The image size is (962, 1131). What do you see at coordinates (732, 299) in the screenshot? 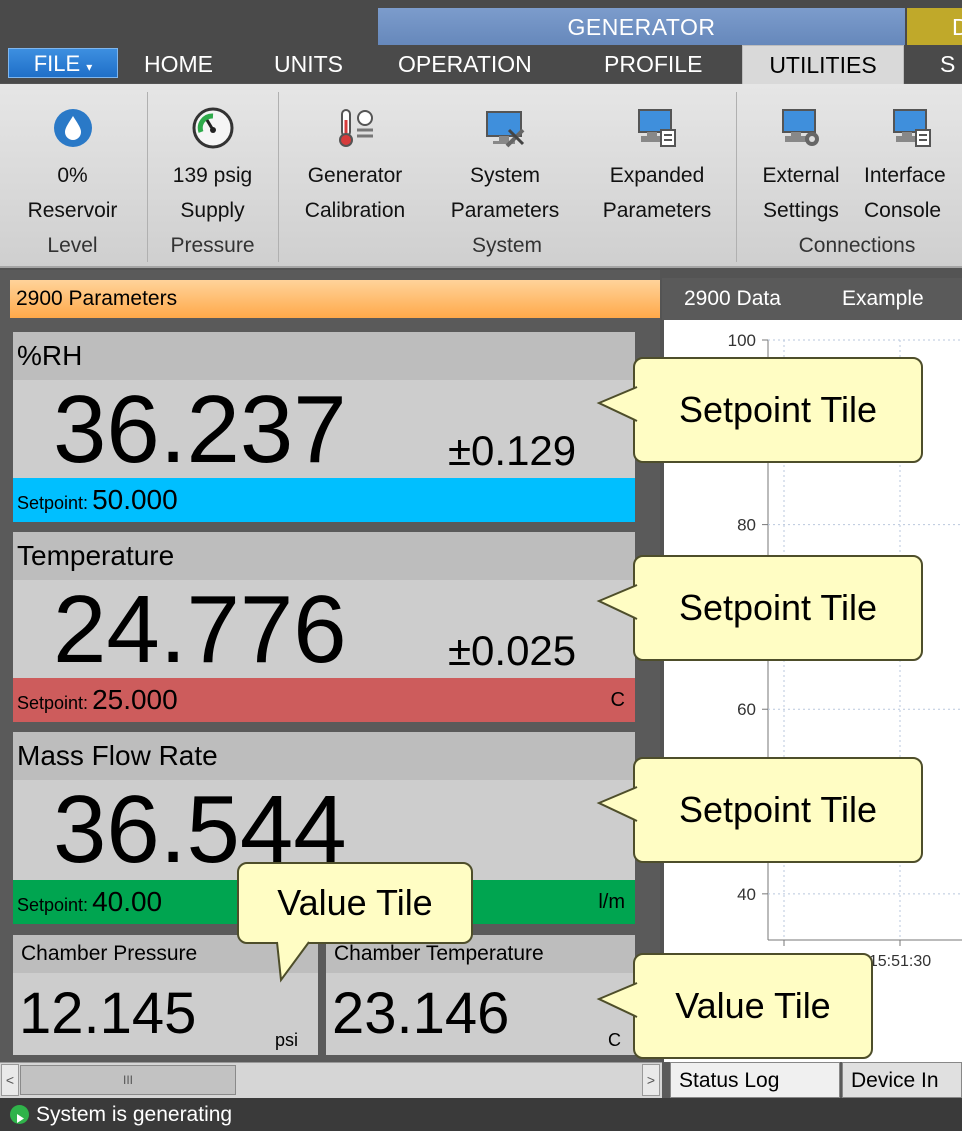
I see `tab-2900-data: 2900 Data` at bounding box center [732, 299].